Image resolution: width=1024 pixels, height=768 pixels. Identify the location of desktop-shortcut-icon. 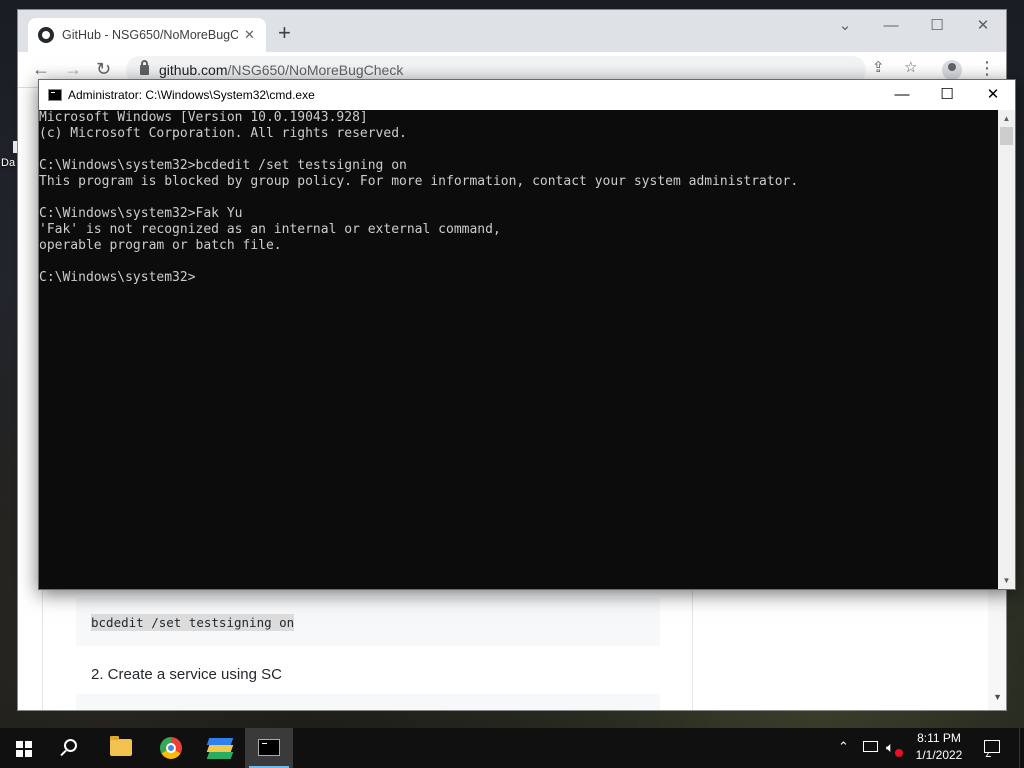
(15, 147).